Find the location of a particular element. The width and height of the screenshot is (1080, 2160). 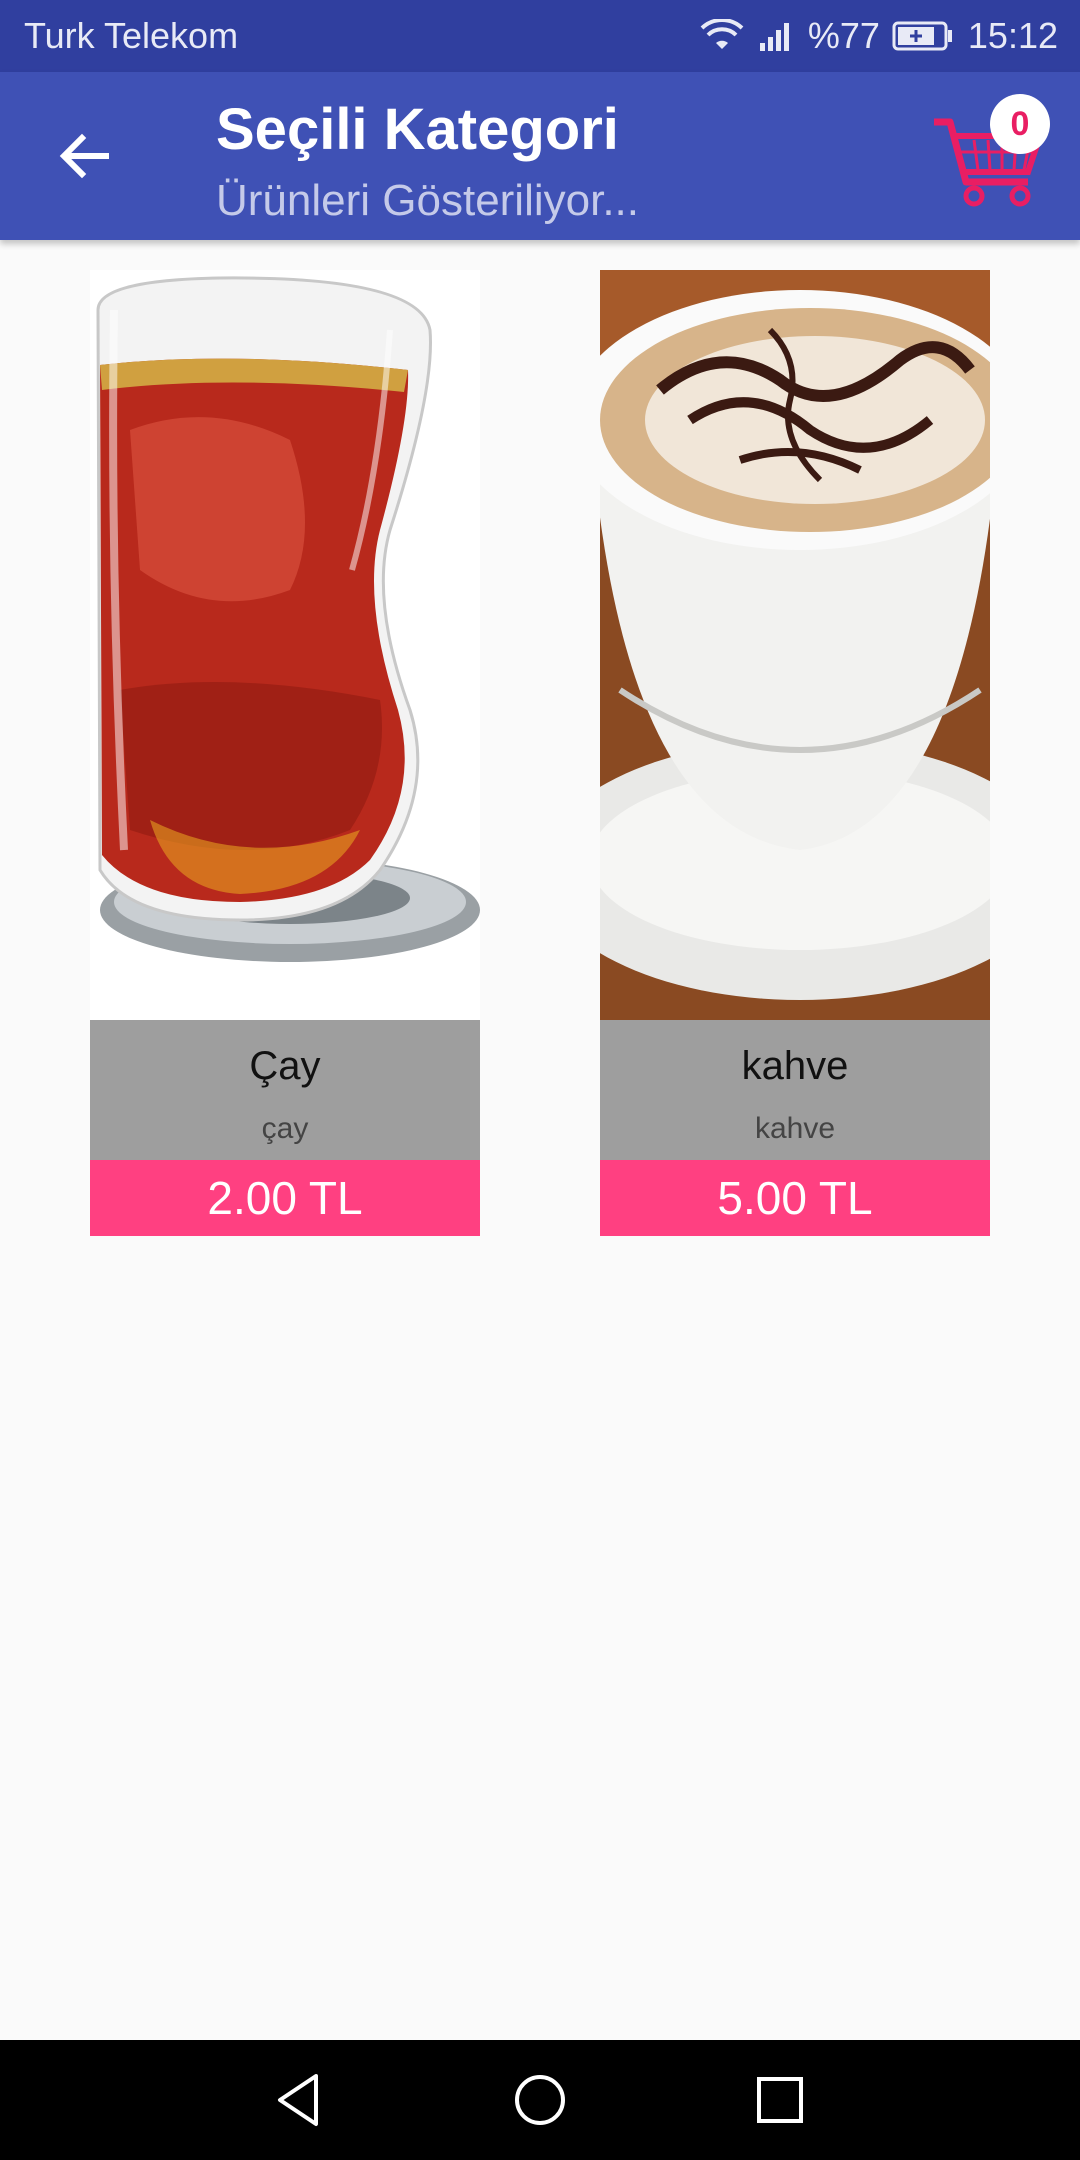

battery: %77 is located at coordinates (881, 36).